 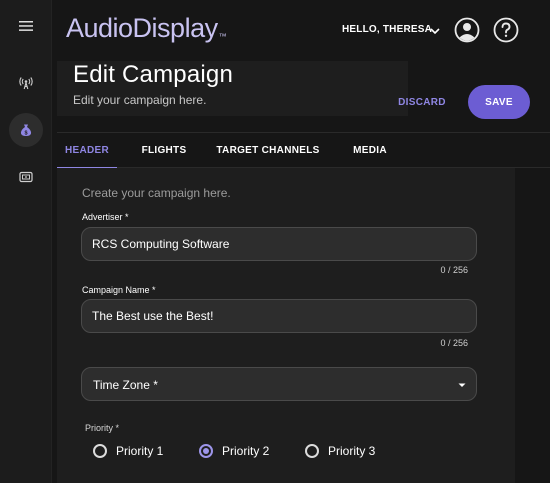 What do you see at coordinates (268, 150) in the screenshot?
I see `tab-target-channels: TARGET CHANNELS` at bounding box center [268, 150].